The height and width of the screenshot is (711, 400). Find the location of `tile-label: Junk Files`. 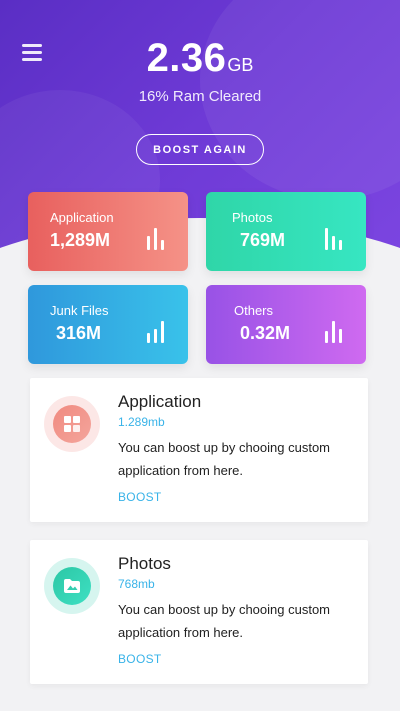

tile-label: Junk Files is located at coordinates (79, 310).